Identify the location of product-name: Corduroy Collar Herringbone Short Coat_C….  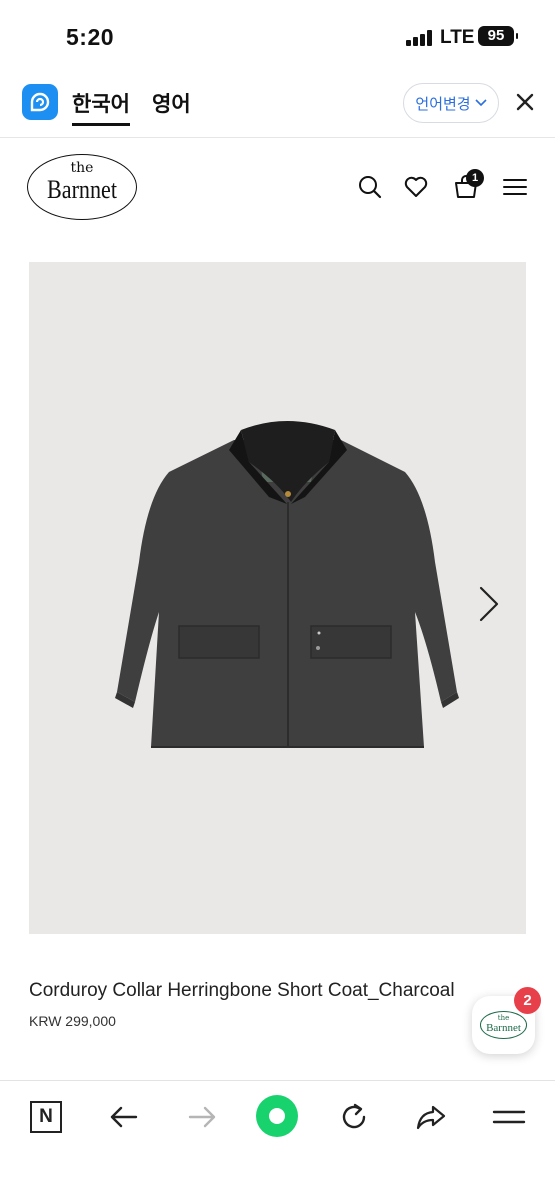
(260, 991).